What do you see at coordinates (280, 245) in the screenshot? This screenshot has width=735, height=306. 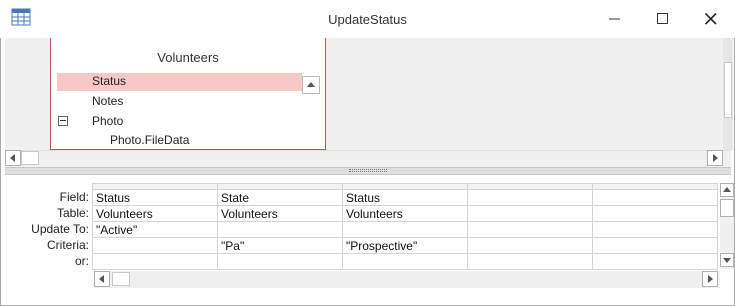 I see `grid-cell-criteria: "Pa"` at bounding box center [280, 245].